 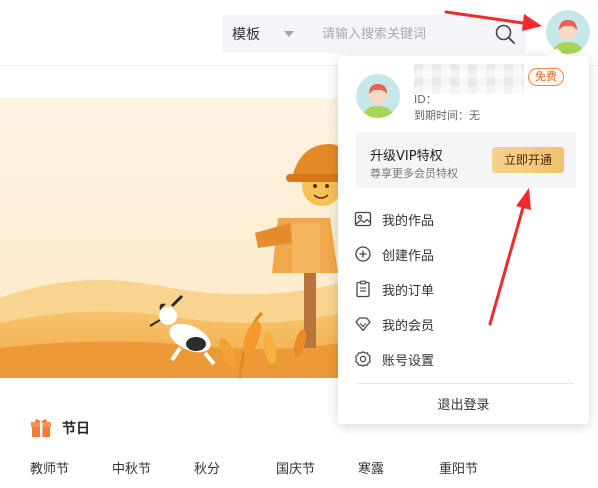 I want to click on menu-item-create-work: 创建作品, so click(x=464, y=254).